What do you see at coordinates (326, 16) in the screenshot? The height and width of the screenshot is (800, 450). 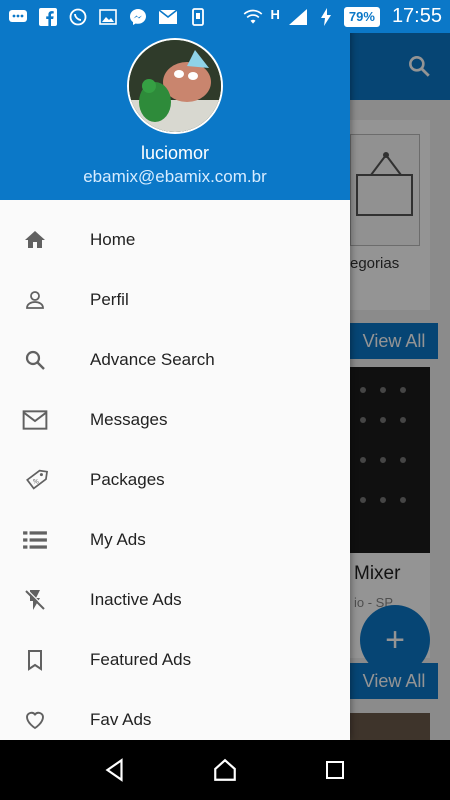 I see `charging-icon` at bounding box center [326, 16].